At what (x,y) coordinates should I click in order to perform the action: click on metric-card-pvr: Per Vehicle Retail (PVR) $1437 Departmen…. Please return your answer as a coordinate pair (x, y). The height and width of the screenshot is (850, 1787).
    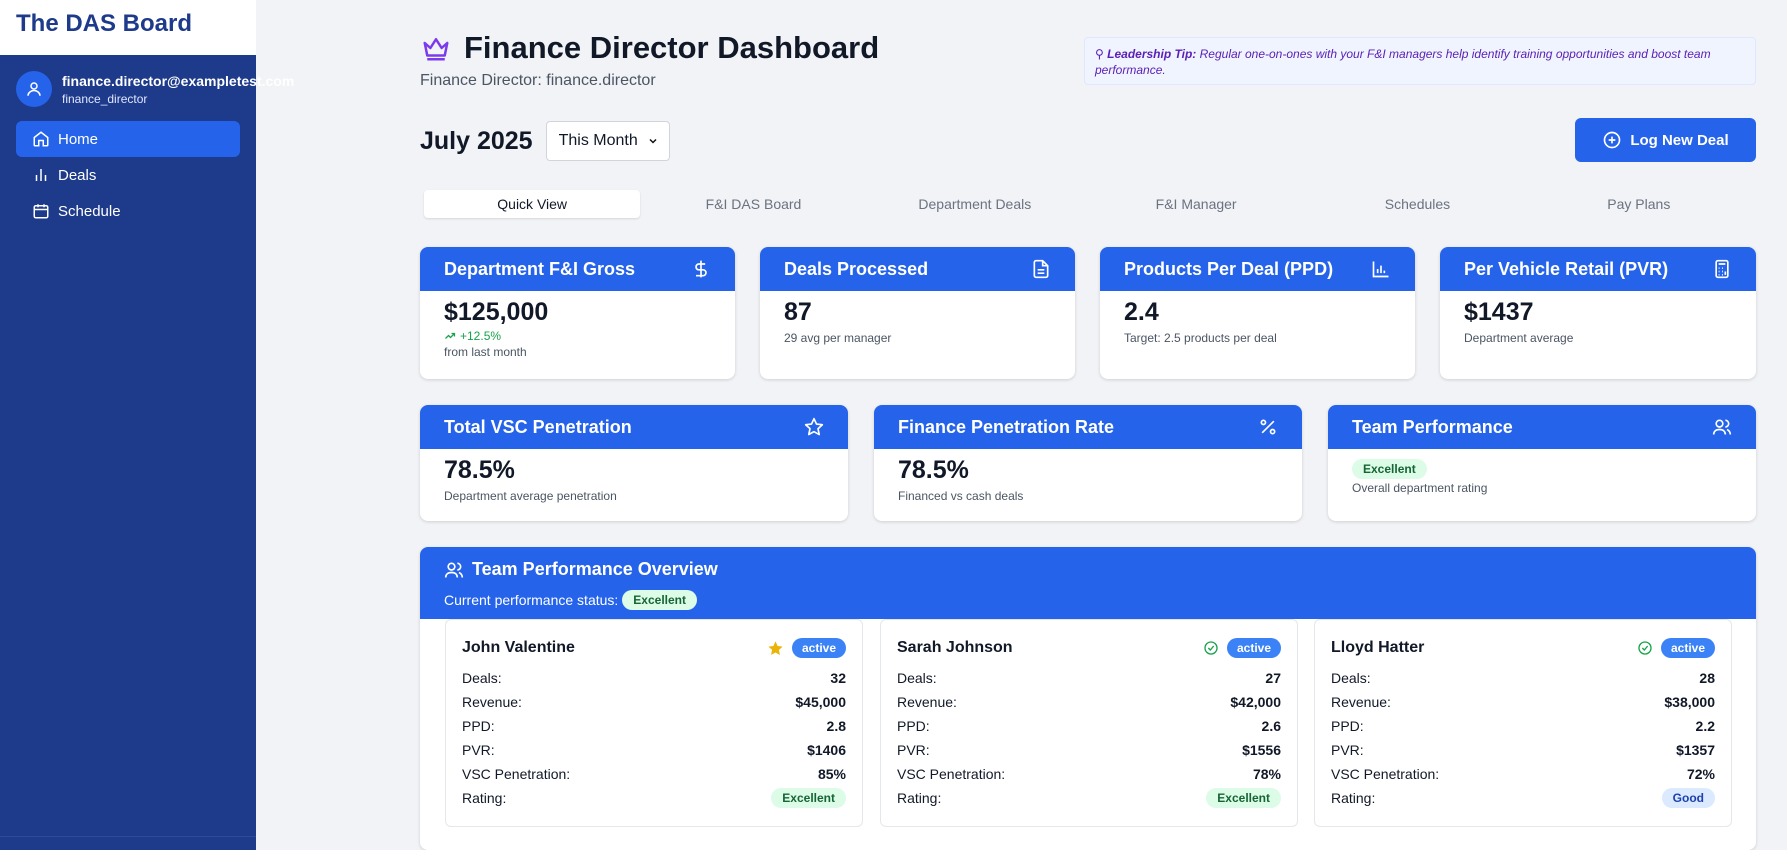
    Looking at the image, I should click on (1598, 313).